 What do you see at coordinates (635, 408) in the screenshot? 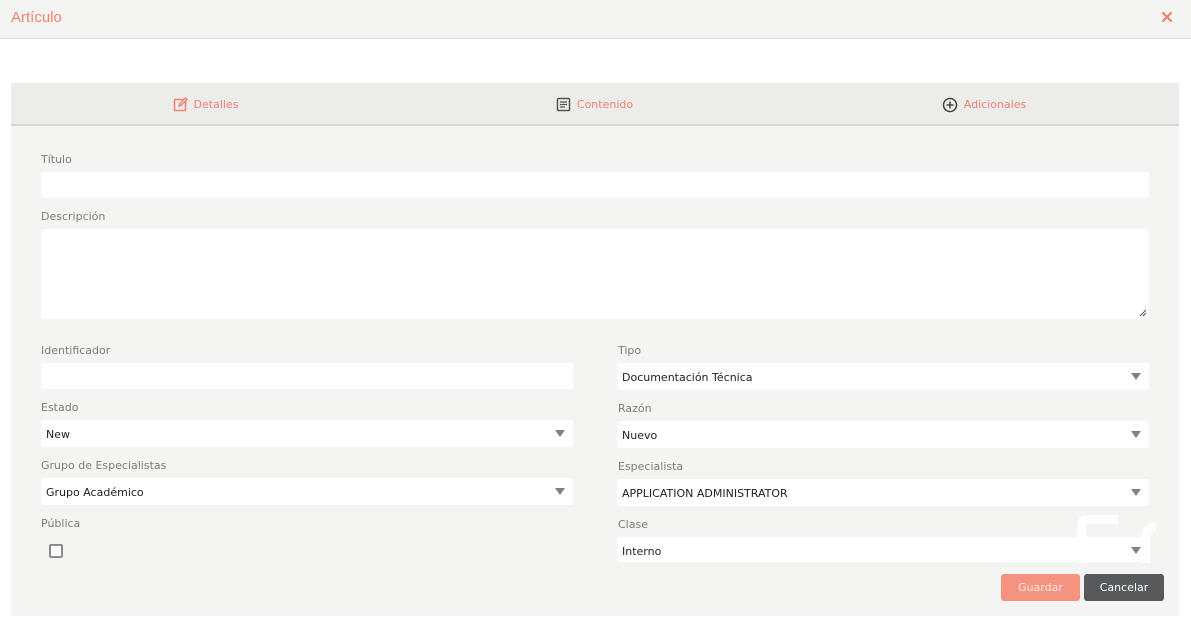
I see `razon-label: Razón` at bounding box center [635, 408].